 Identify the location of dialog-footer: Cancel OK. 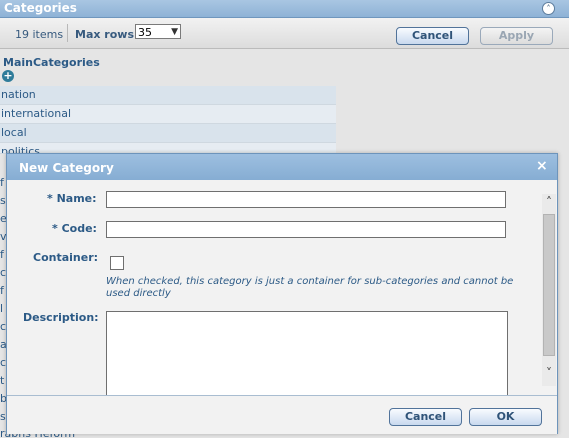
(282, 414).